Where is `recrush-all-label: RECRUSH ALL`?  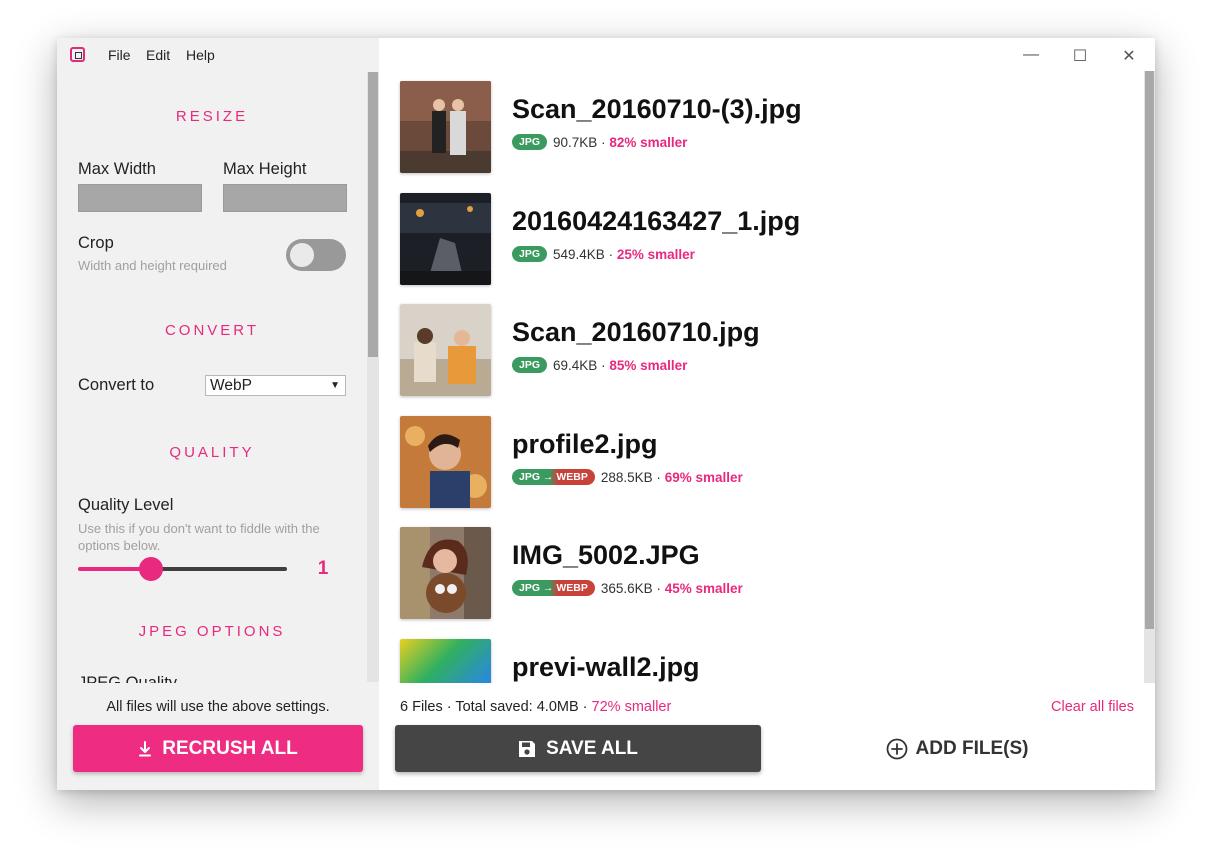
recrush-all-label: RECRUSH ALL is located at coordinates (230, 748).